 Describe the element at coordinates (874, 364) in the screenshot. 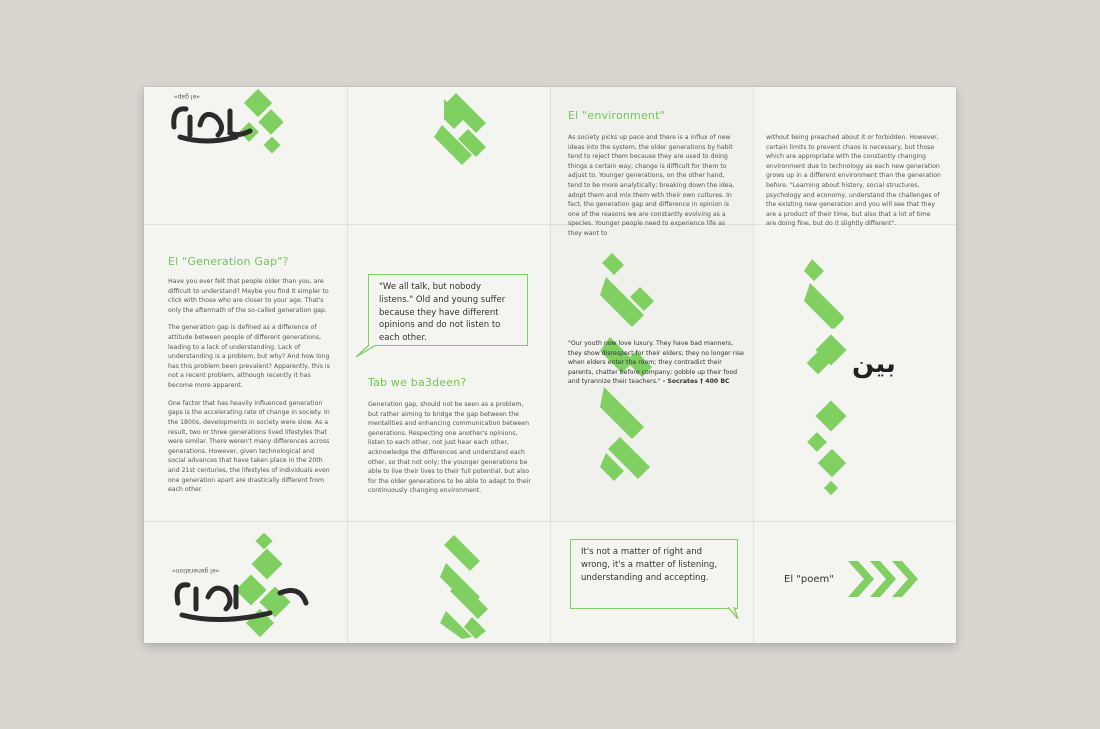

I see `calligraphy-word-between: بين` at that location.